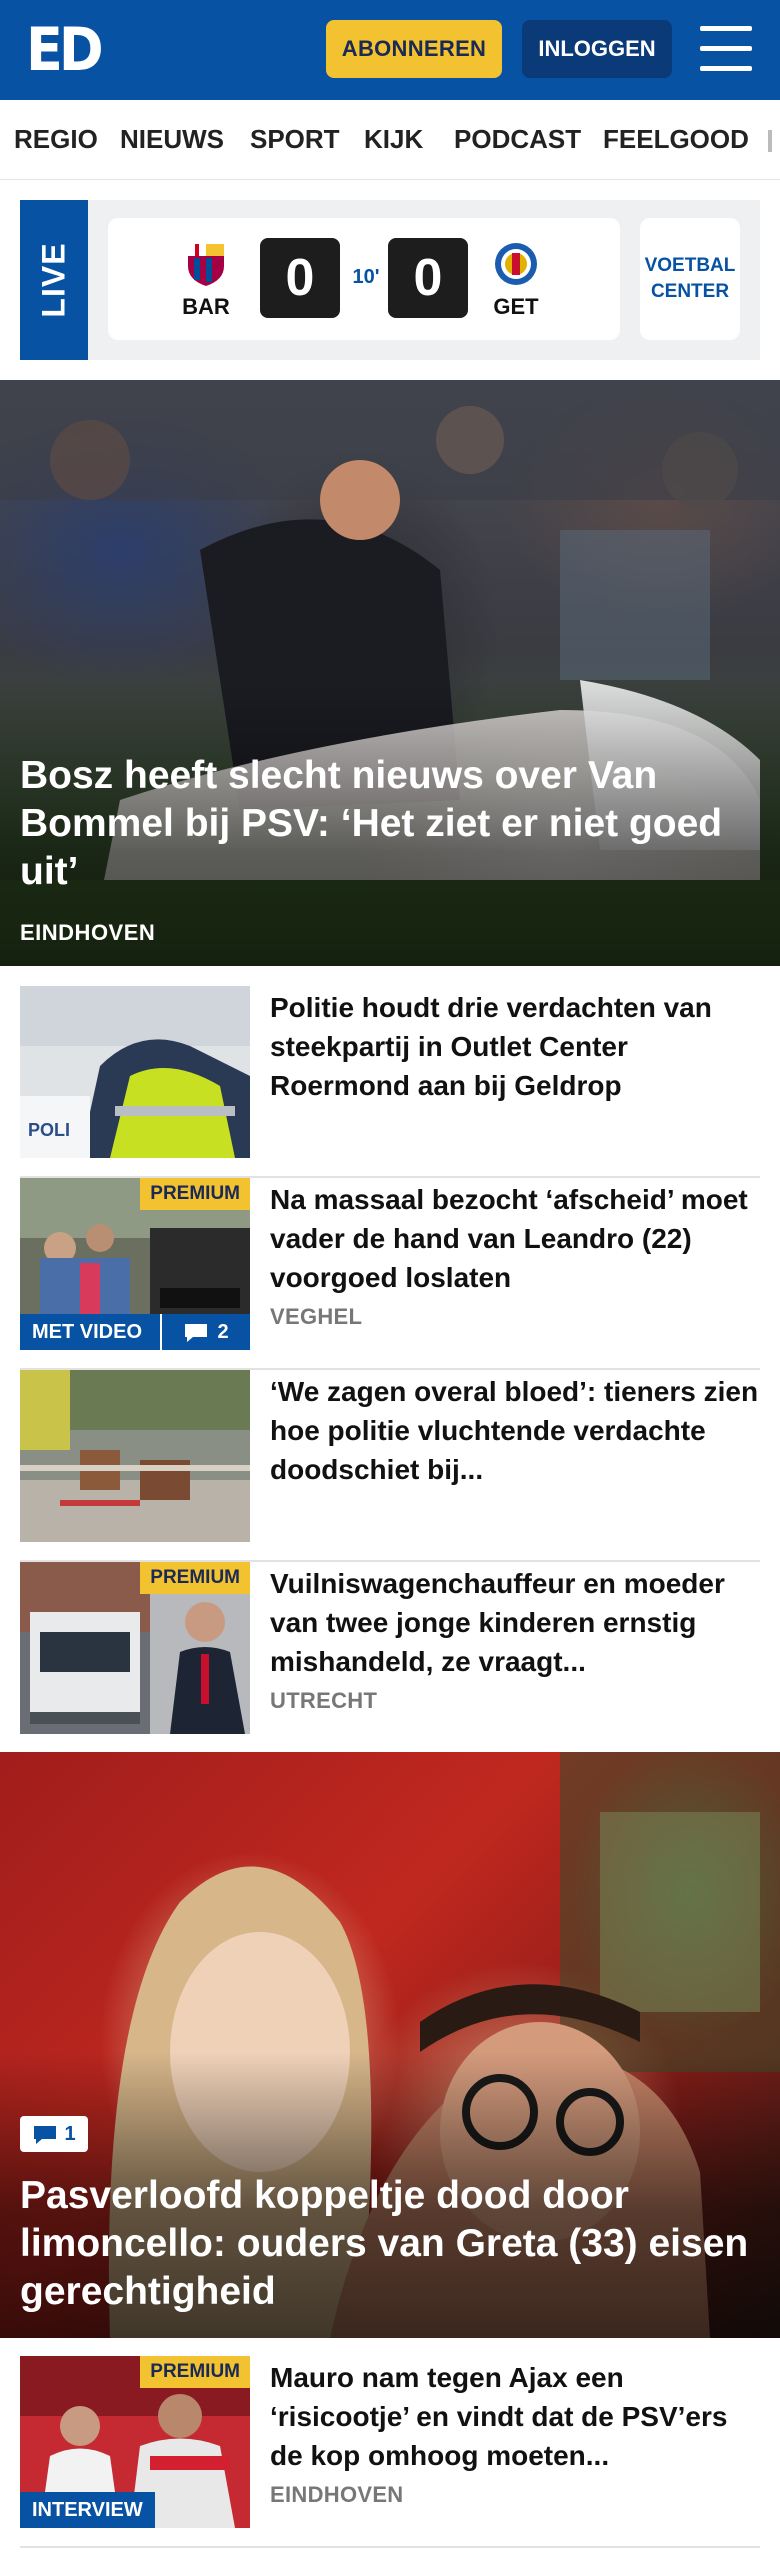 Image resolution: width=780 pixels, height=2560 pixels. I want to click on match-minute: 10', so click(366, 277).